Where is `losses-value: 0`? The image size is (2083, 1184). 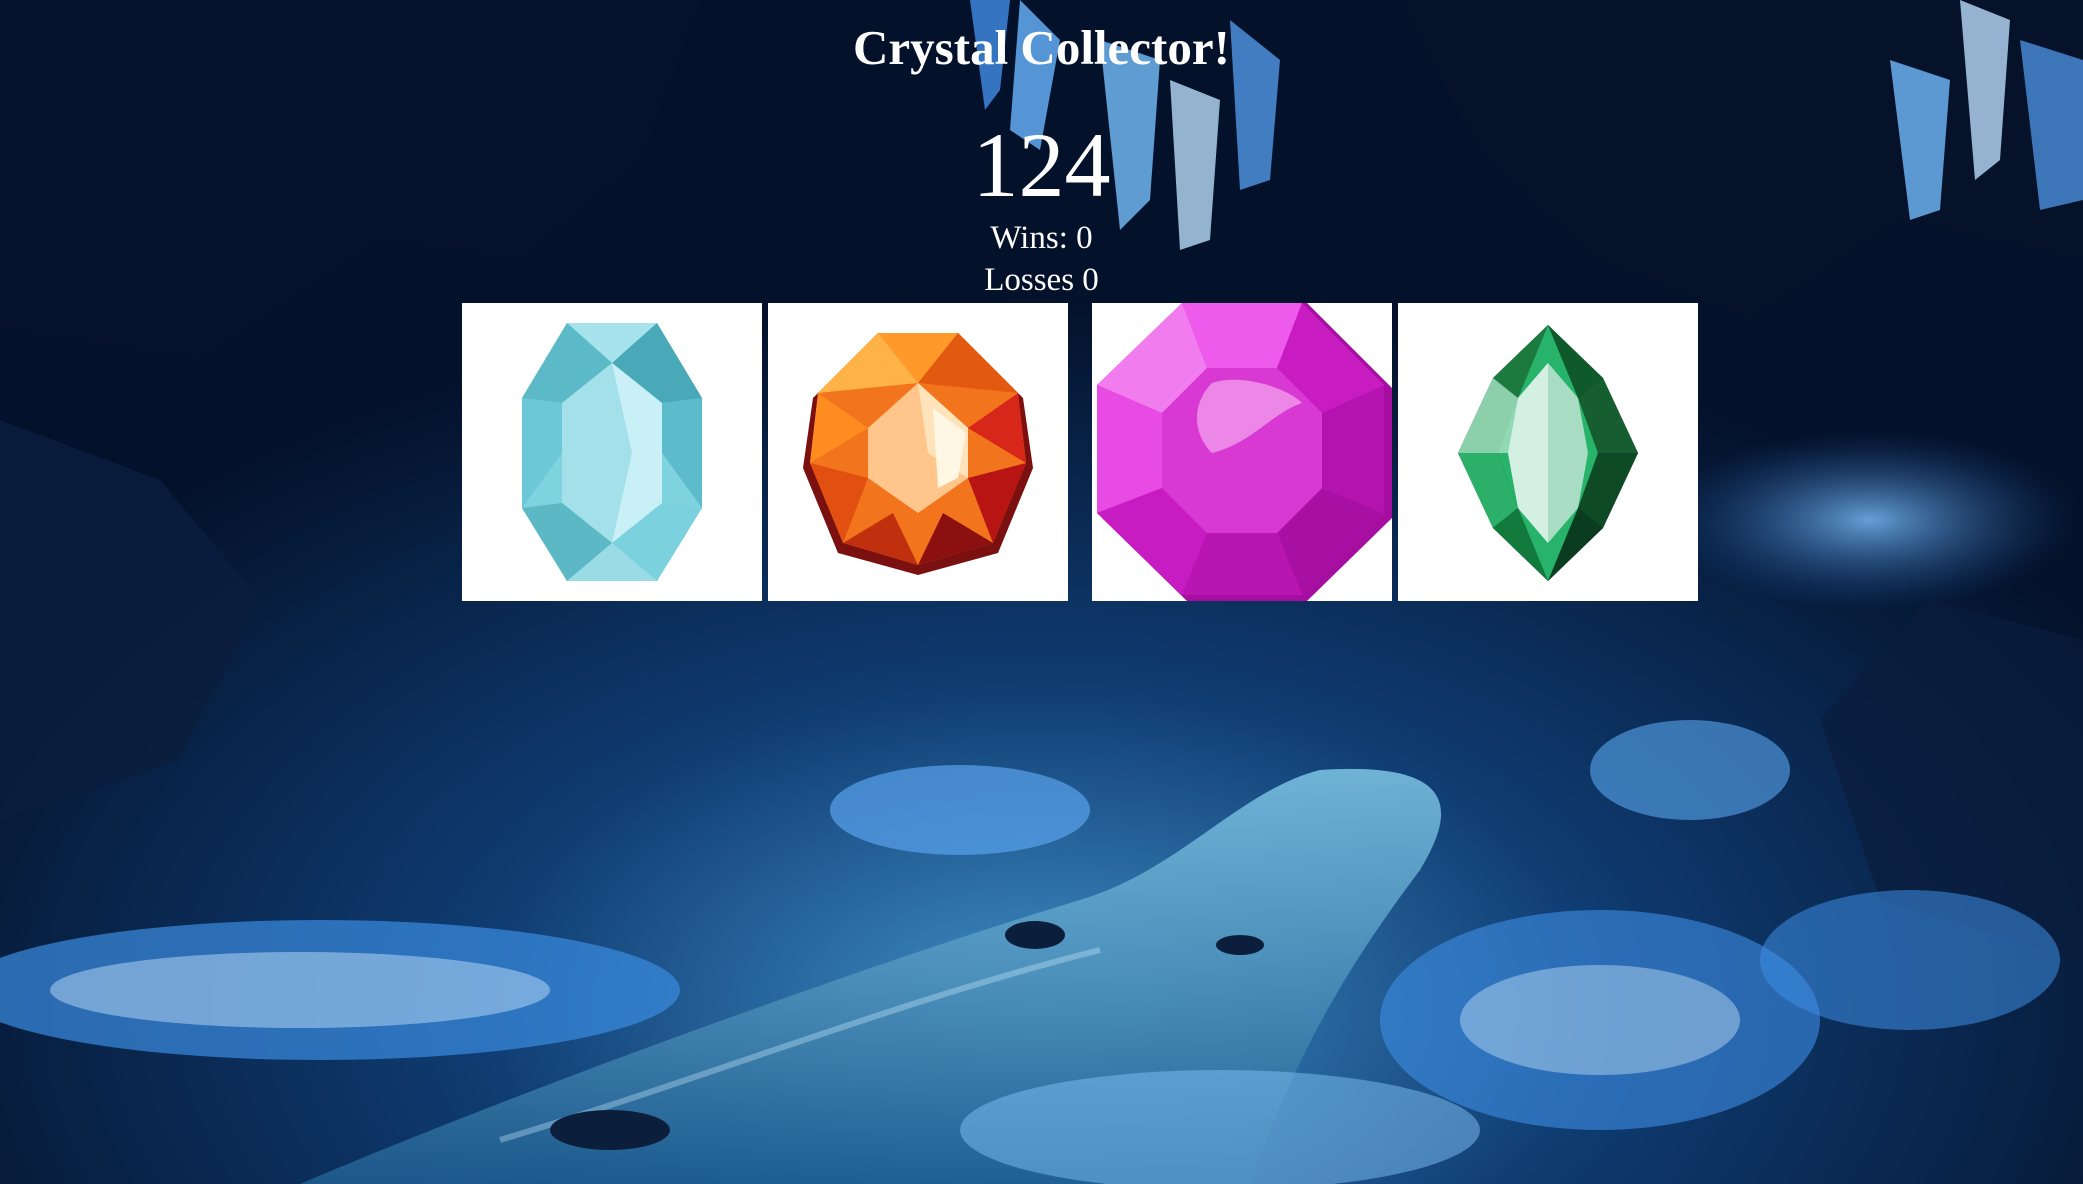 losses-value: 0 is located at coordinates (1090, 280).